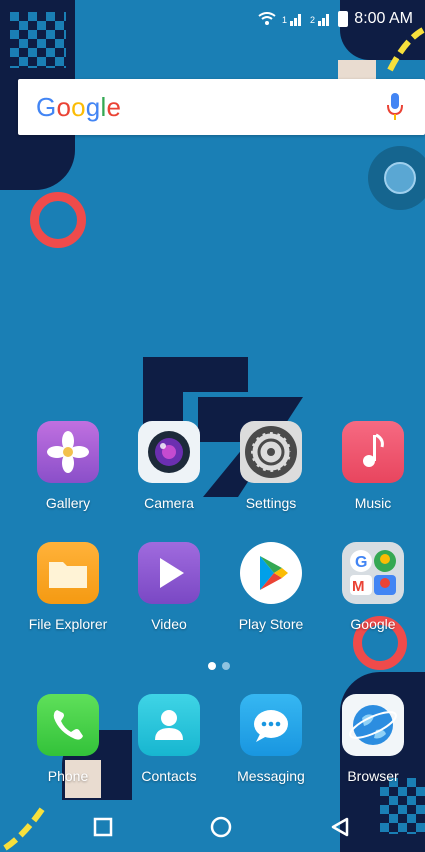  Describe the element at coordinates (373, 725) in the screenshot. I see `globe-icon` at that location.